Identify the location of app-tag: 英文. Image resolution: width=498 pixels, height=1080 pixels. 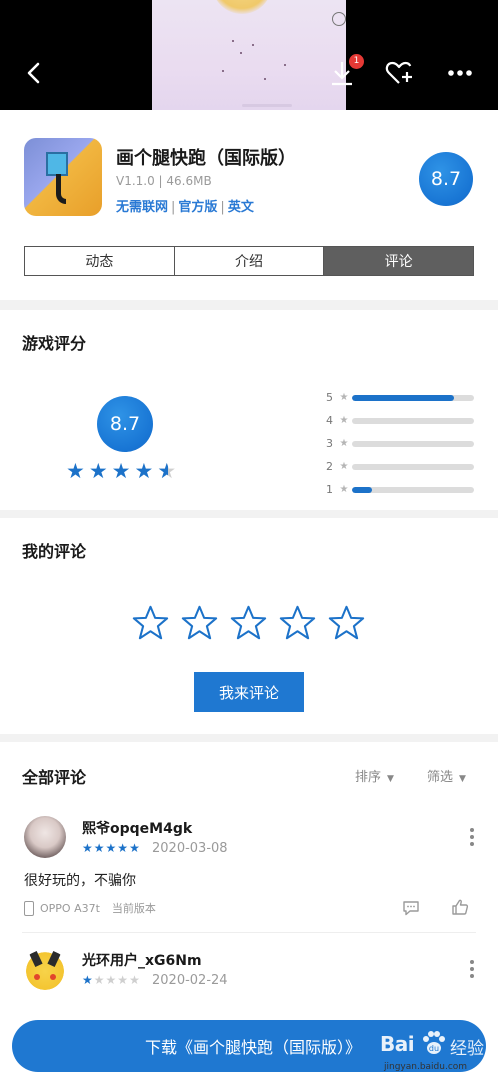
(240, 207).